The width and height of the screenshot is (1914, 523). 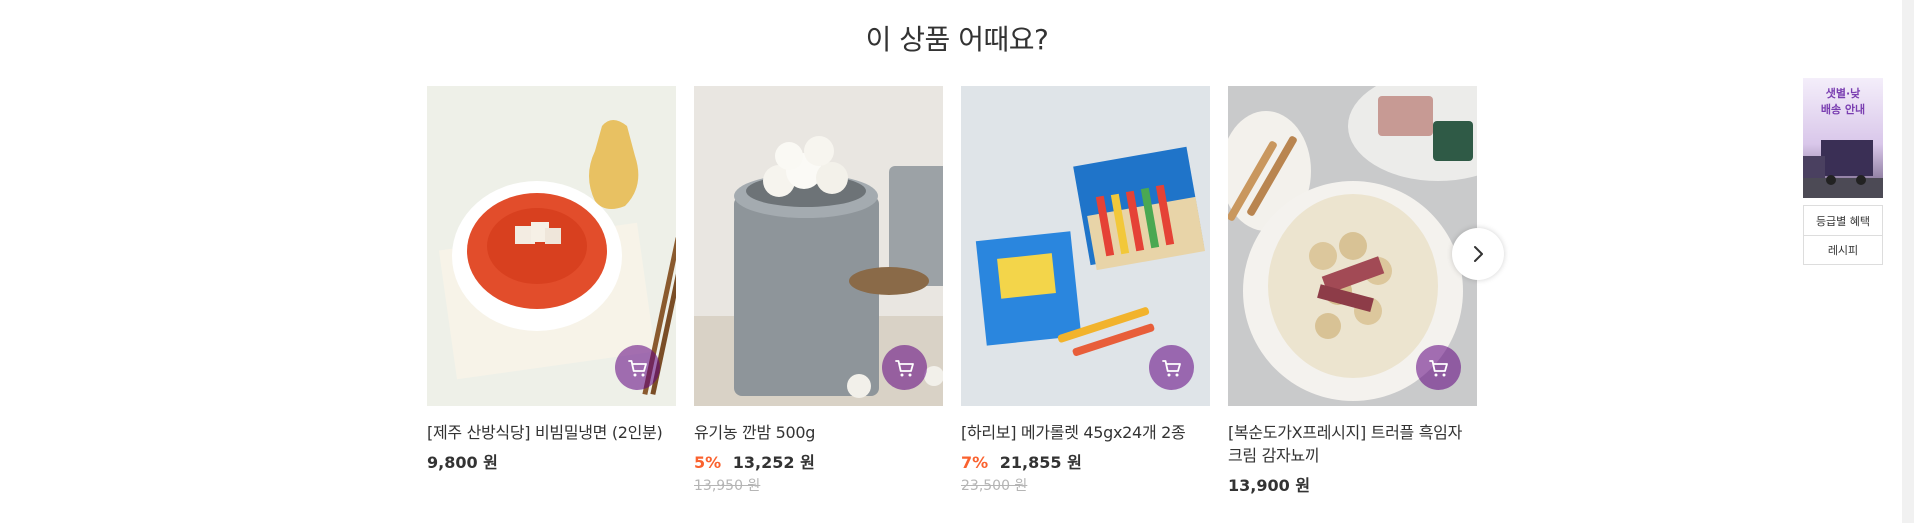 I want to click on discount-rate: 7%, so click(x=975, y=462).